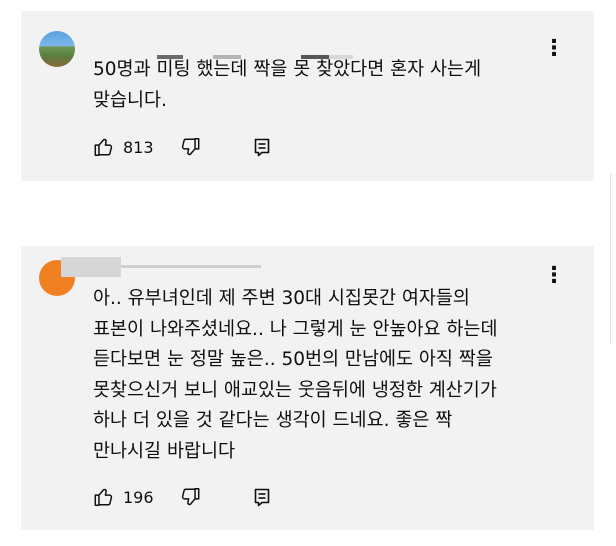 Image resolution: width=616 pixels, height=546 pixels. What do you see at coordinates (554, 276) in the screenshot?
I see `more-options-icon: ⋮` at bounding box center [554, 276].